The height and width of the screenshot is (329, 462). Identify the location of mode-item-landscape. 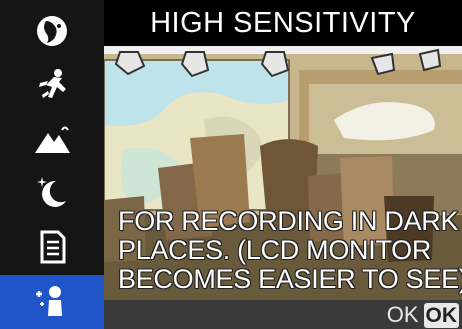
(52, 139).